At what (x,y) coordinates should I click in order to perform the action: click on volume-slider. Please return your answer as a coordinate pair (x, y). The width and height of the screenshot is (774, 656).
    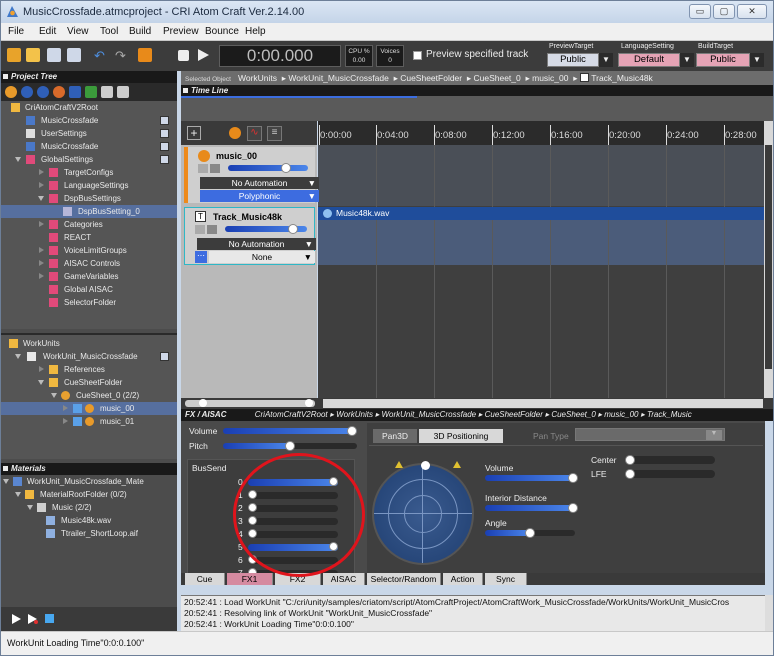
    Looking at the image, I should click on (290, 431).